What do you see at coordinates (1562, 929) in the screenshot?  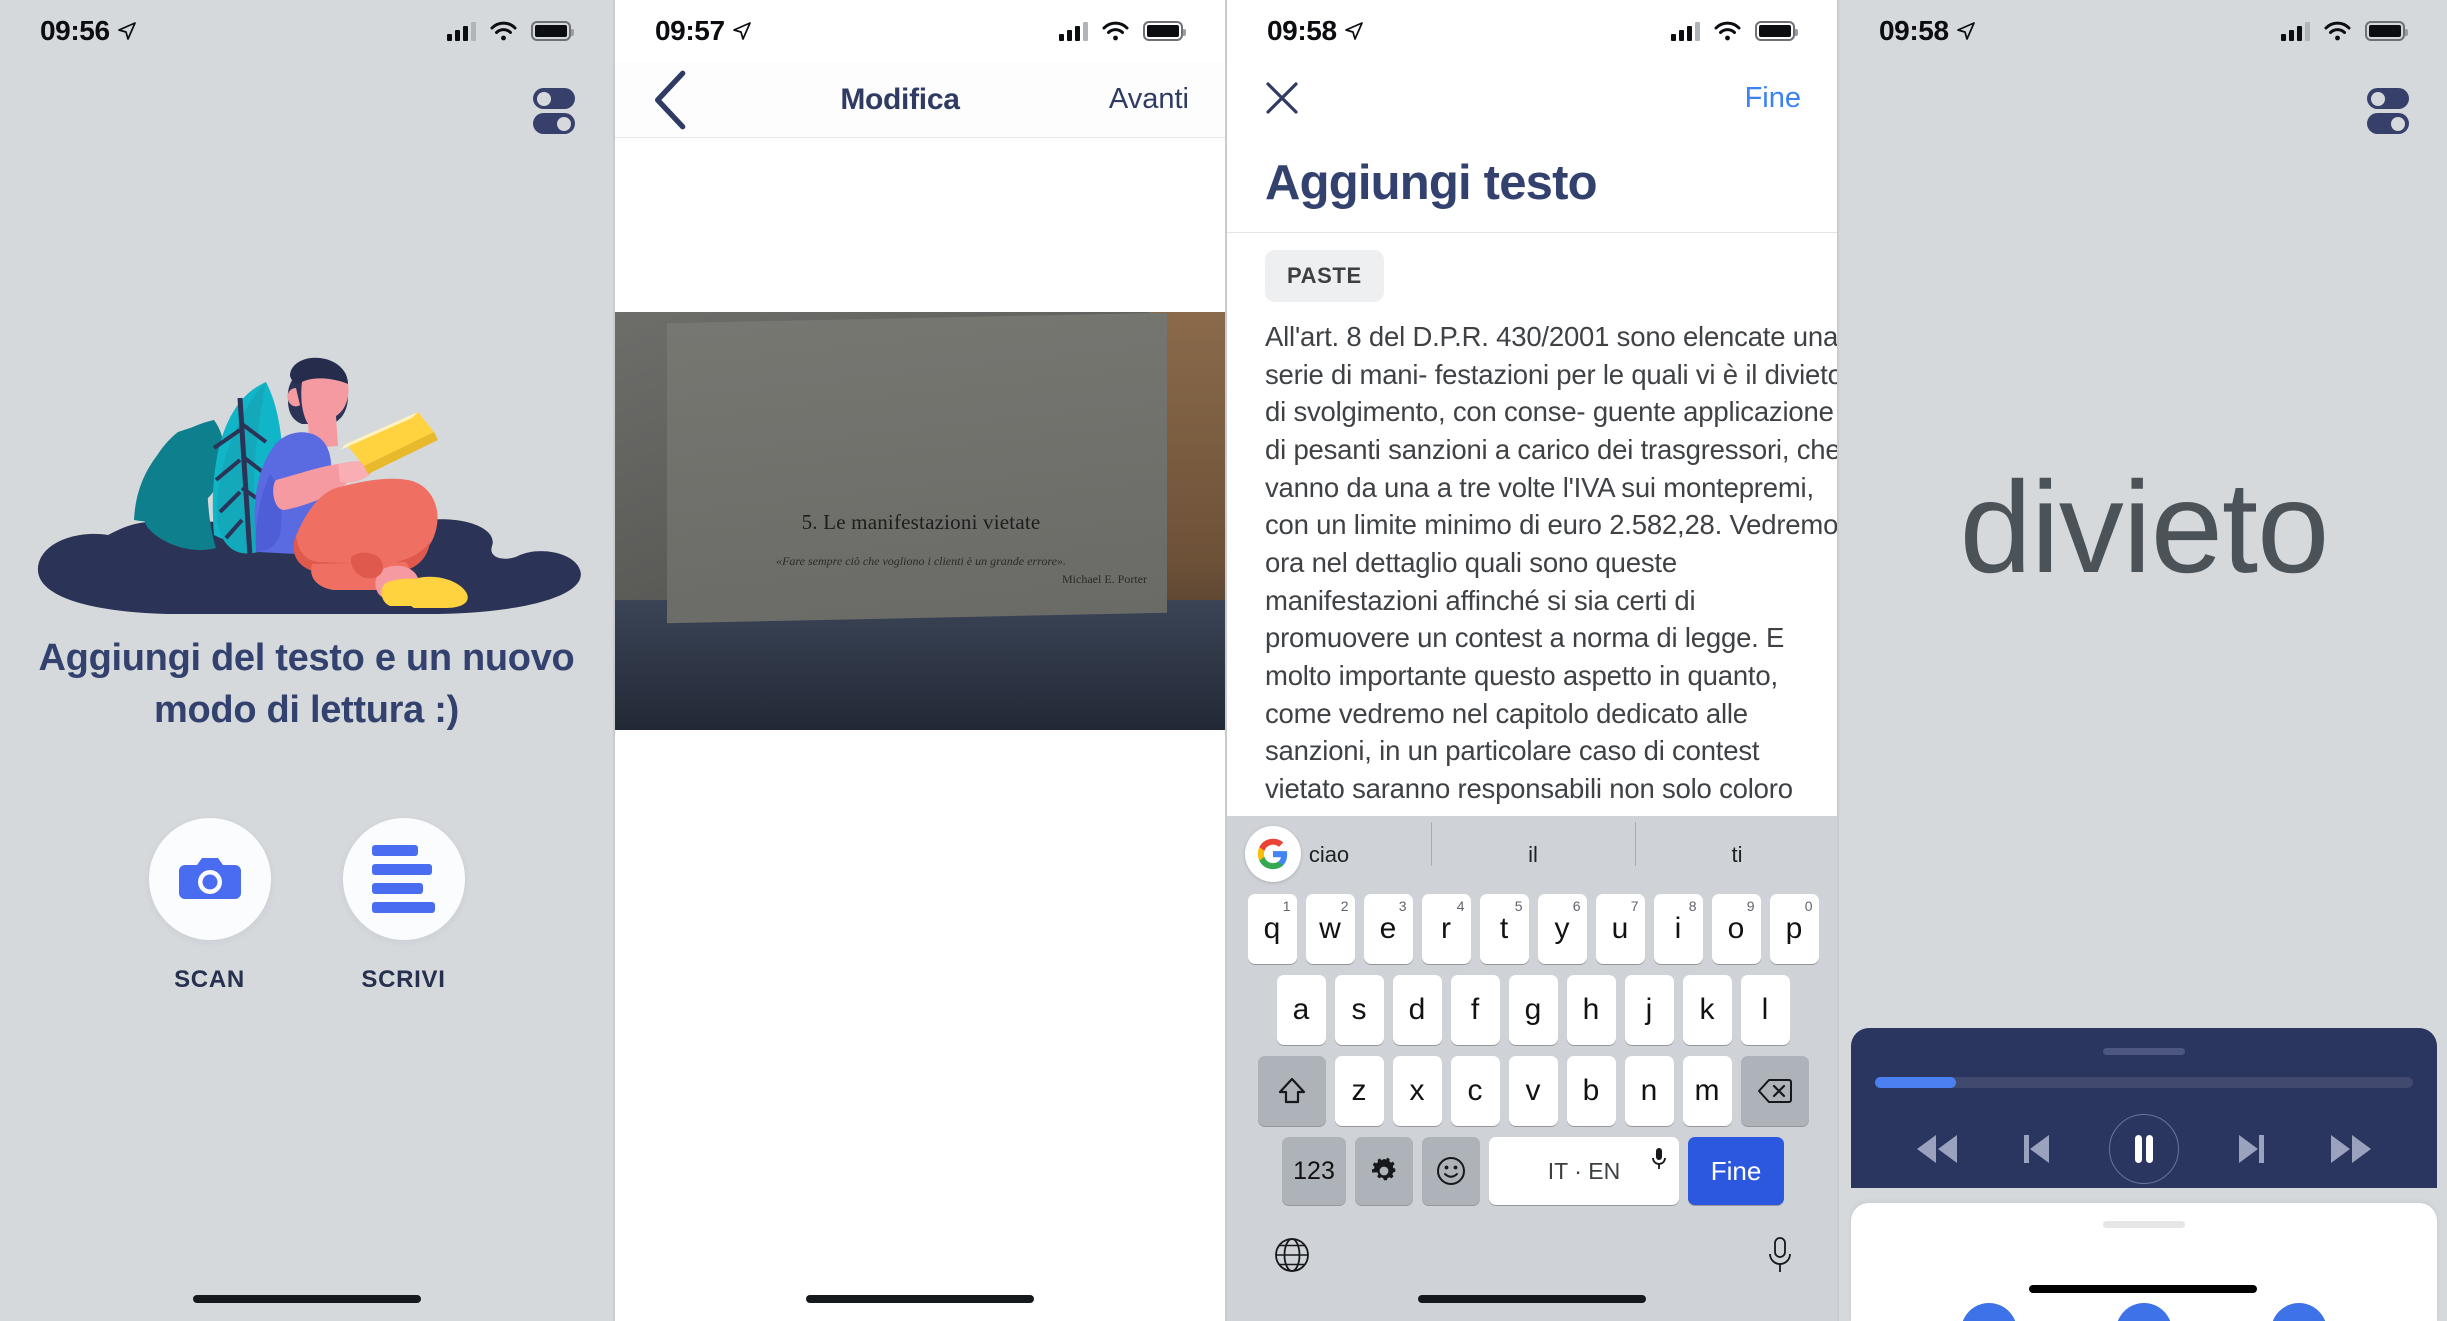 I see `key-y: 6y` at bounding box center [1562, 929].